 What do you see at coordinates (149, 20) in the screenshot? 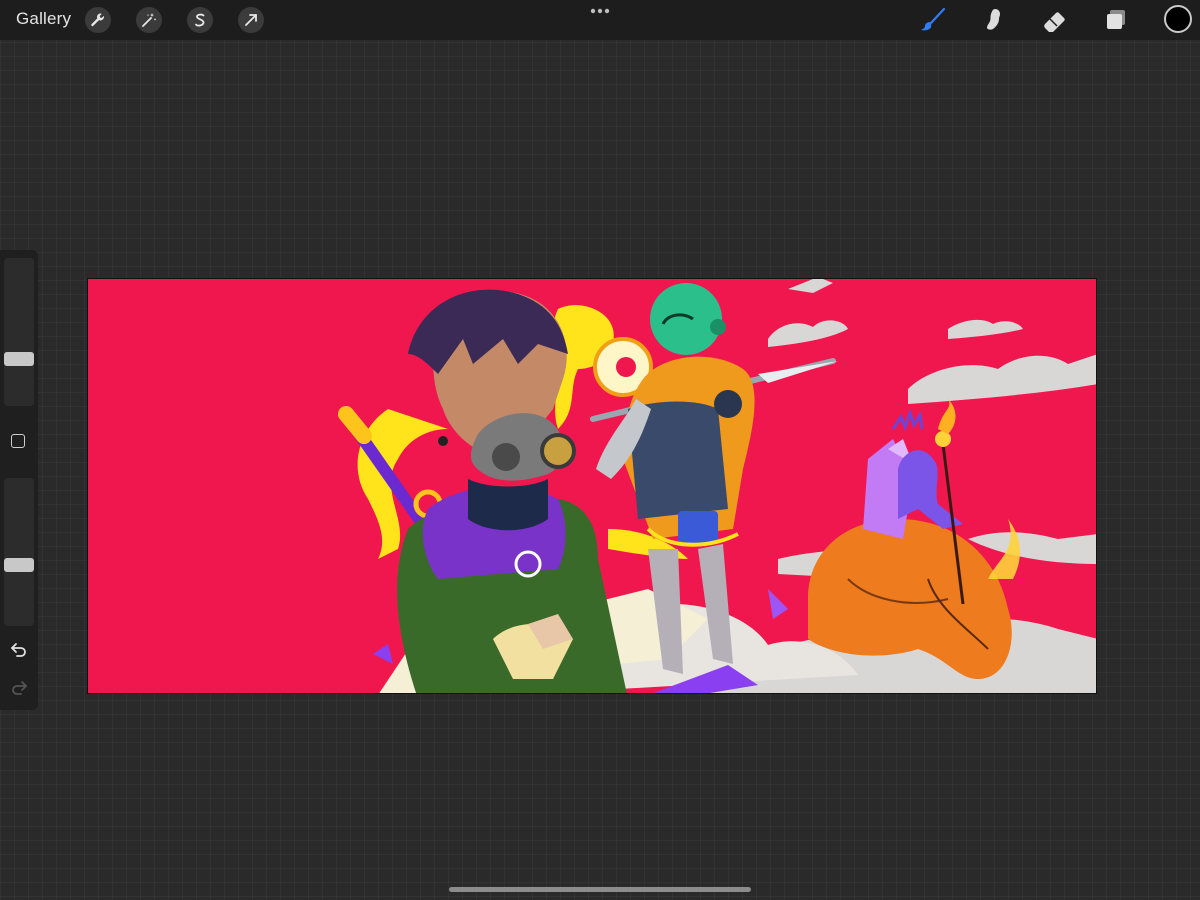
I see `magic-wand-icon` at bounding box center [149, 20].